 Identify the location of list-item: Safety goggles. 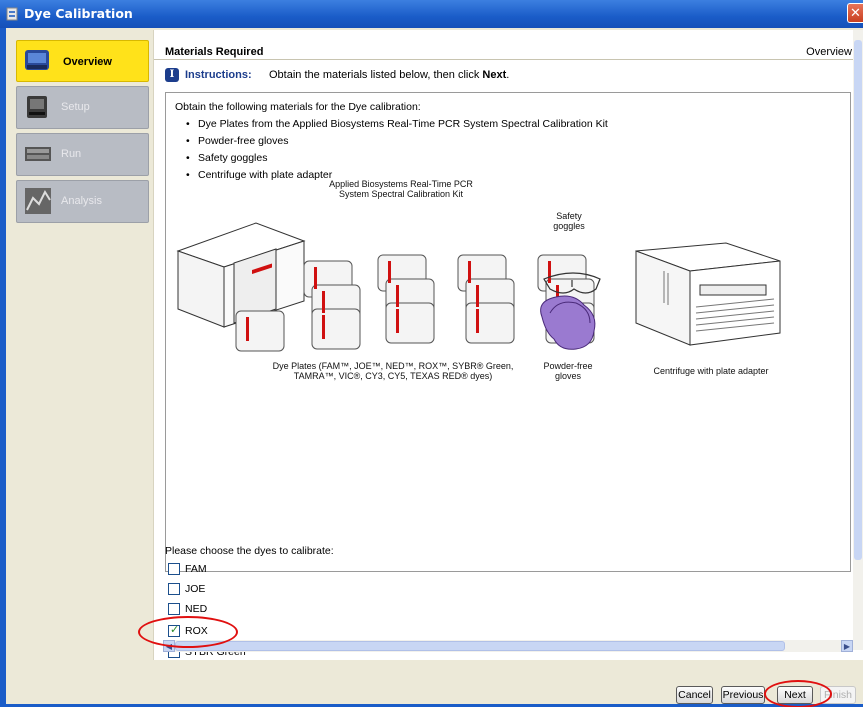
(397, 160).